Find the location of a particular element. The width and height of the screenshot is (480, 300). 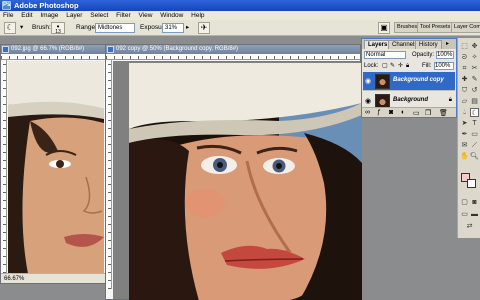

app-titlebar: Ps Adobe Photoshop is located at coordinates (240, 5).